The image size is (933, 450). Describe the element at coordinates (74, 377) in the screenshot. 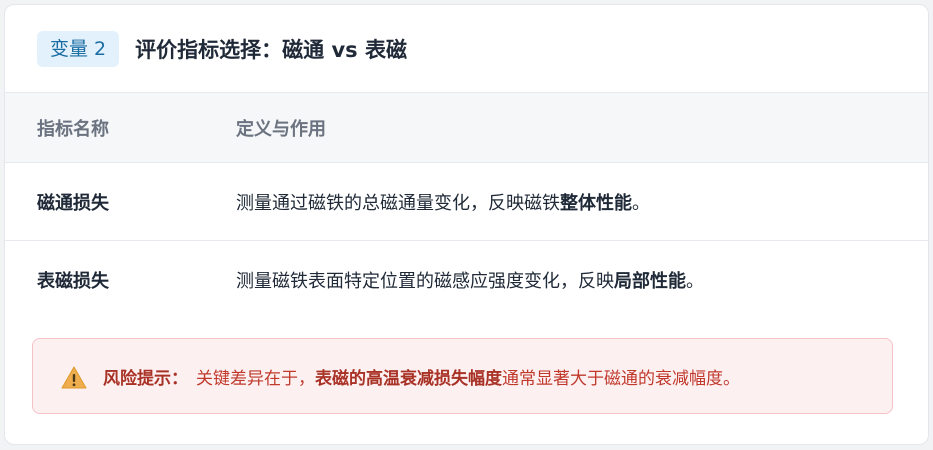

I see `warning-icon` at that location.